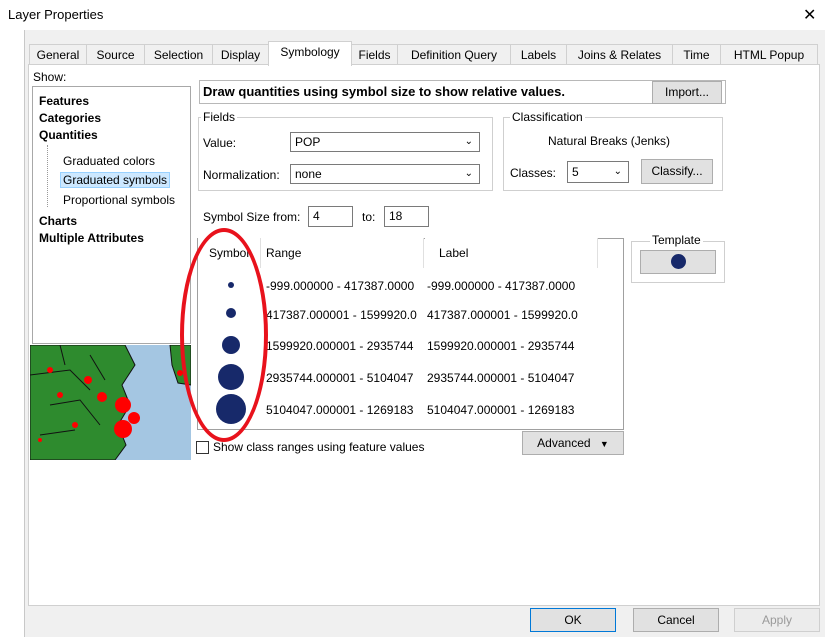  I want to click on ok-button: OK, so click(573, 620).